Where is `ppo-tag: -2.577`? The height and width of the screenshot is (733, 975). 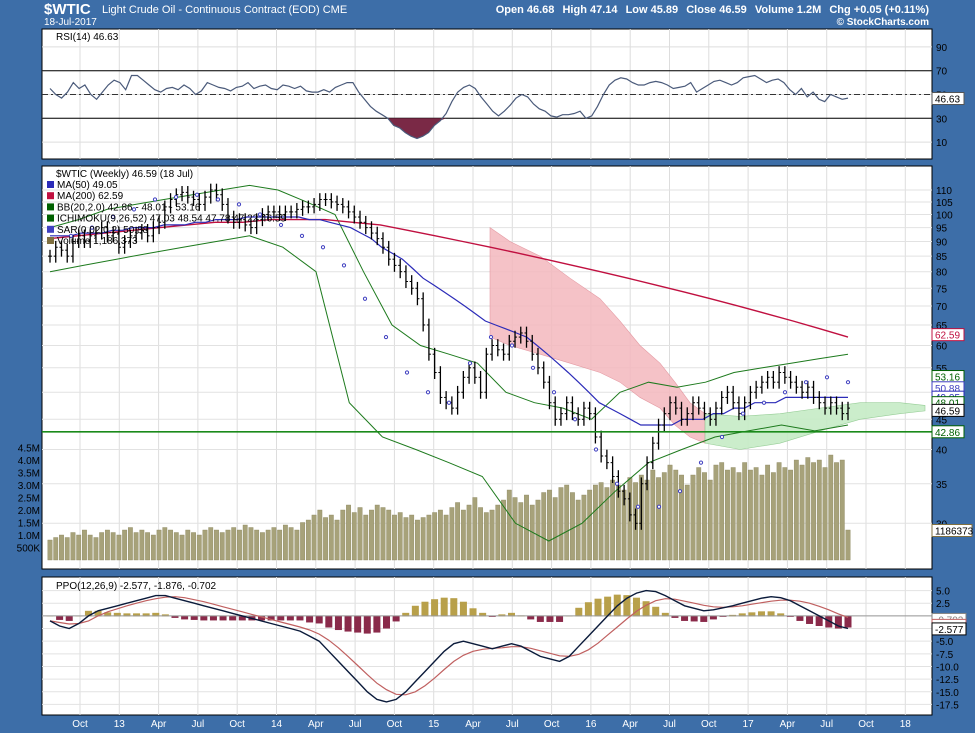 ppo-tag: -2.577 is located at coordinates (949, 630).